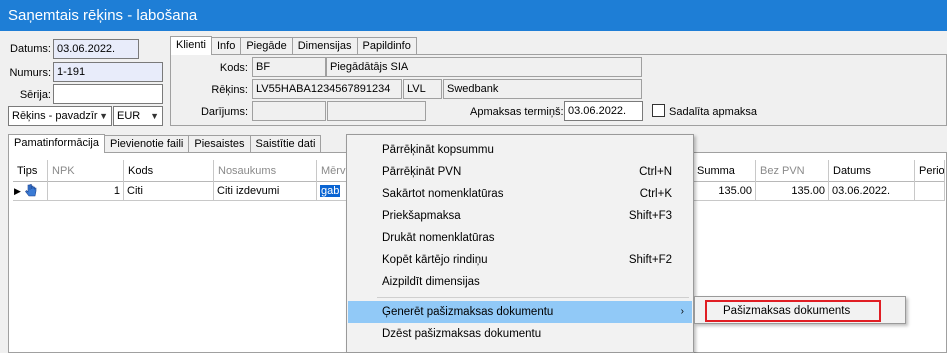  Describe the element at coordinates (327, 89) in the screenshot. I see `rekins-account-field: LV55HABA1234567891234` at that location.